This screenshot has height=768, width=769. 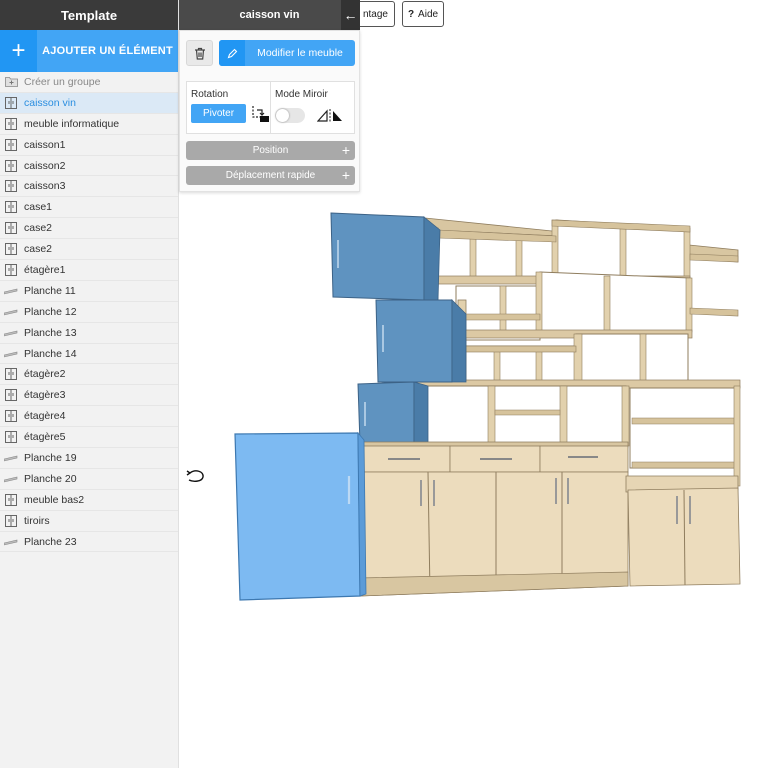 What do you see at coordinates (89, 145) in the screenshot?
I see `list-item: caisson1` at bounding box center [89, 145].